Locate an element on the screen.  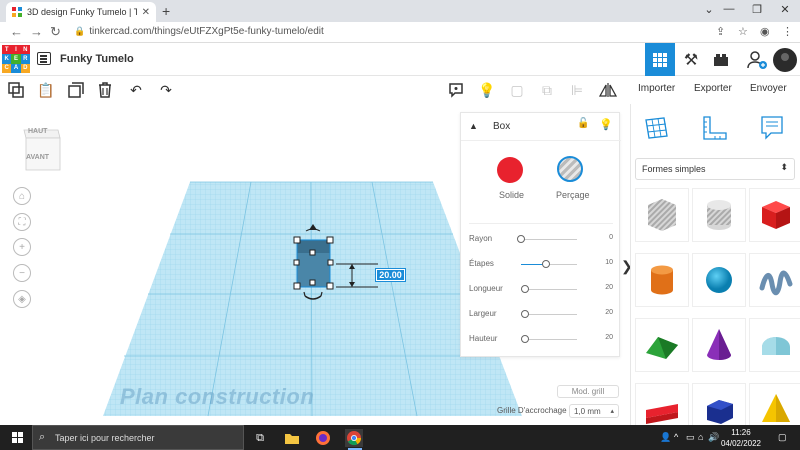
undo-icon: ↶ is located at coordinates (136, 90).